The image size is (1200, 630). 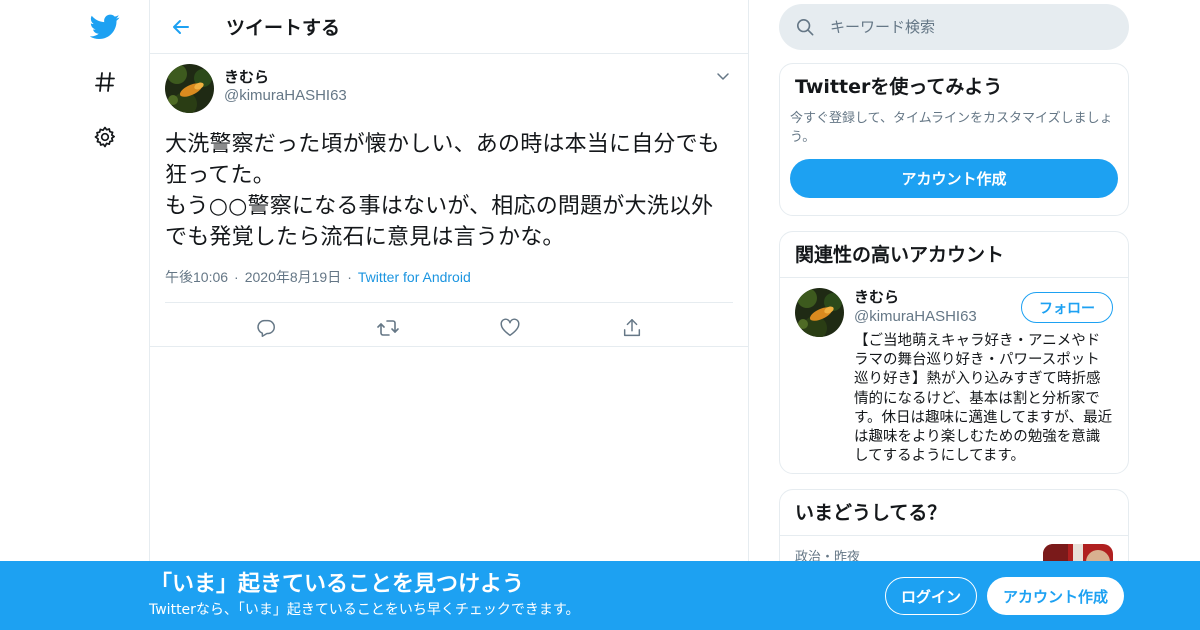 What do you see at coordinates (632, 328) in the screenshot?
I see `share-icon` at bounding box center [632, 328].